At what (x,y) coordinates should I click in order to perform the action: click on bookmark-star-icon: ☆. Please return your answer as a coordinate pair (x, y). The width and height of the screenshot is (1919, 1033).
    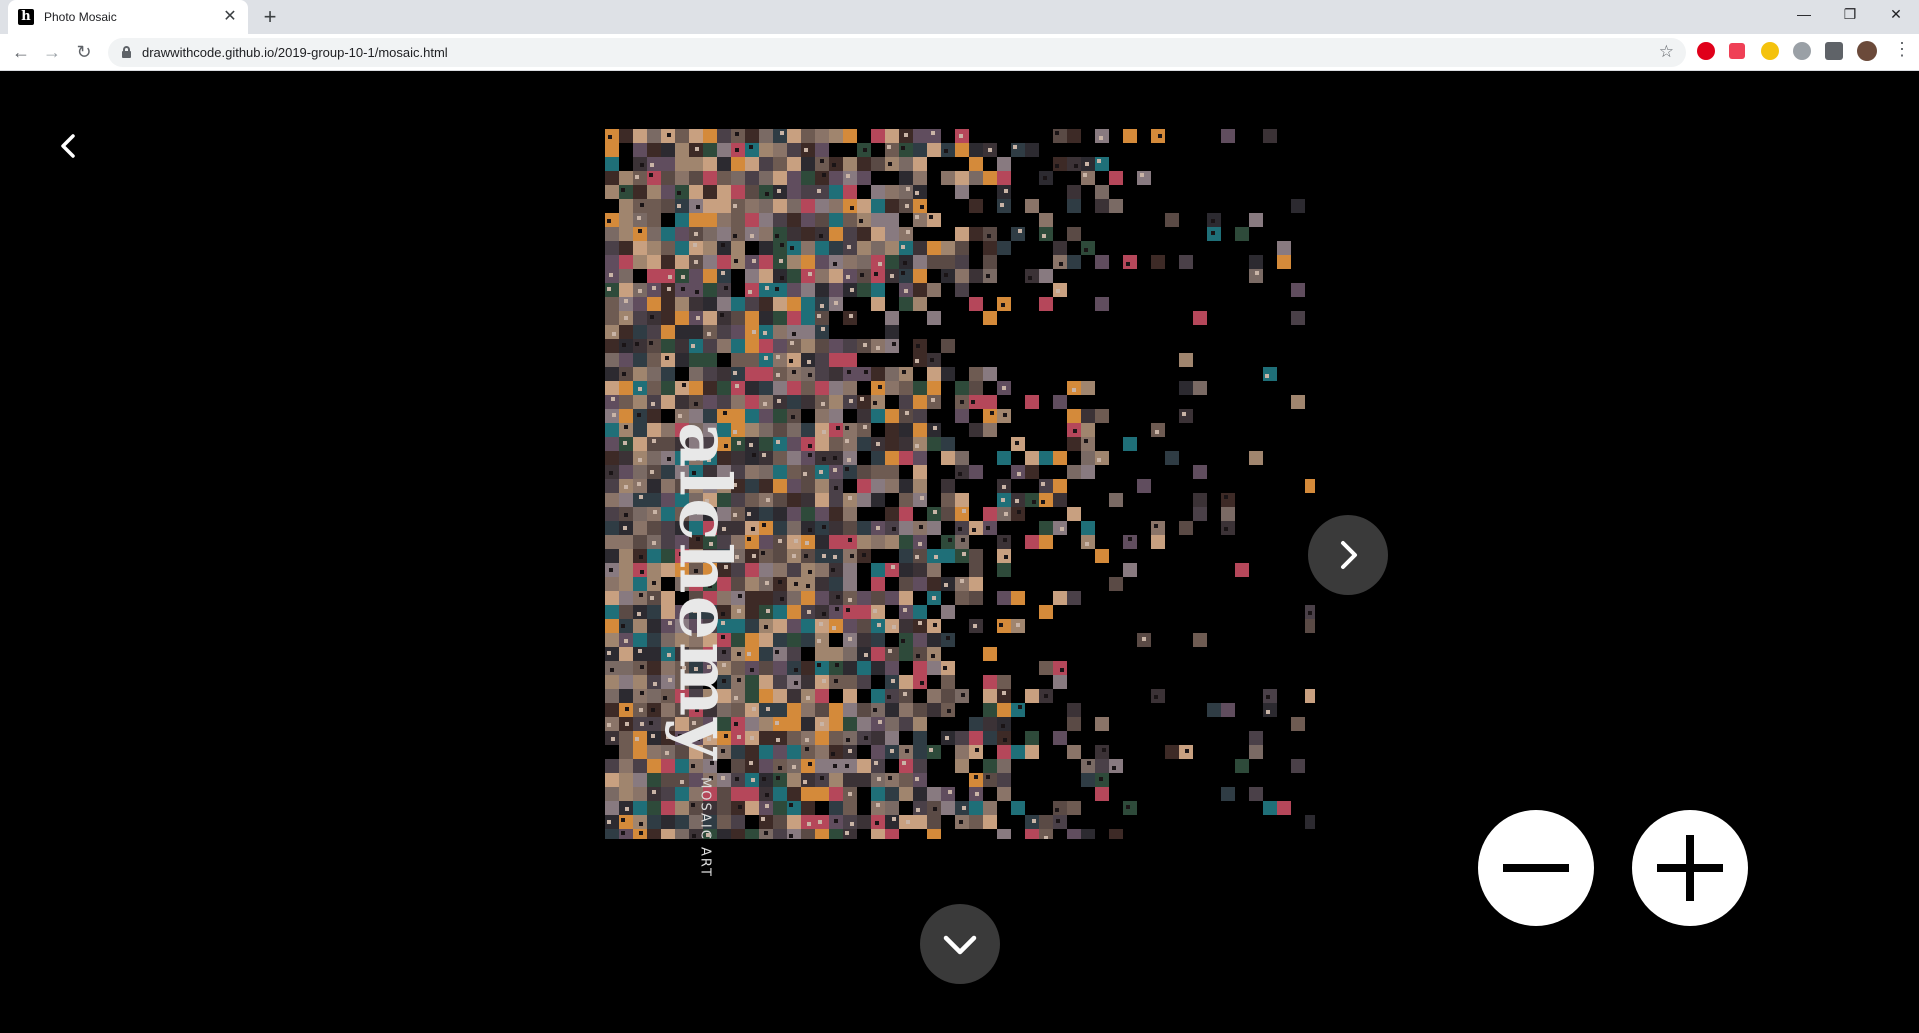
    Looking at the image, I should click on (1666, 52).